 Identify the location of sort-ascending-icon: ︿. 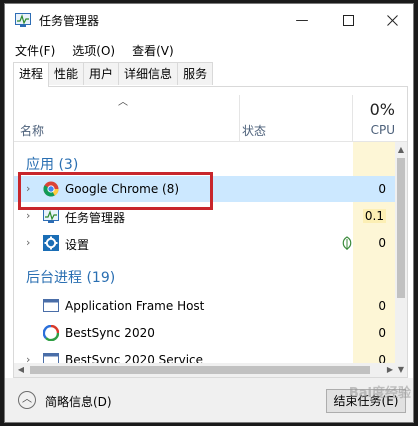
(123, 100).